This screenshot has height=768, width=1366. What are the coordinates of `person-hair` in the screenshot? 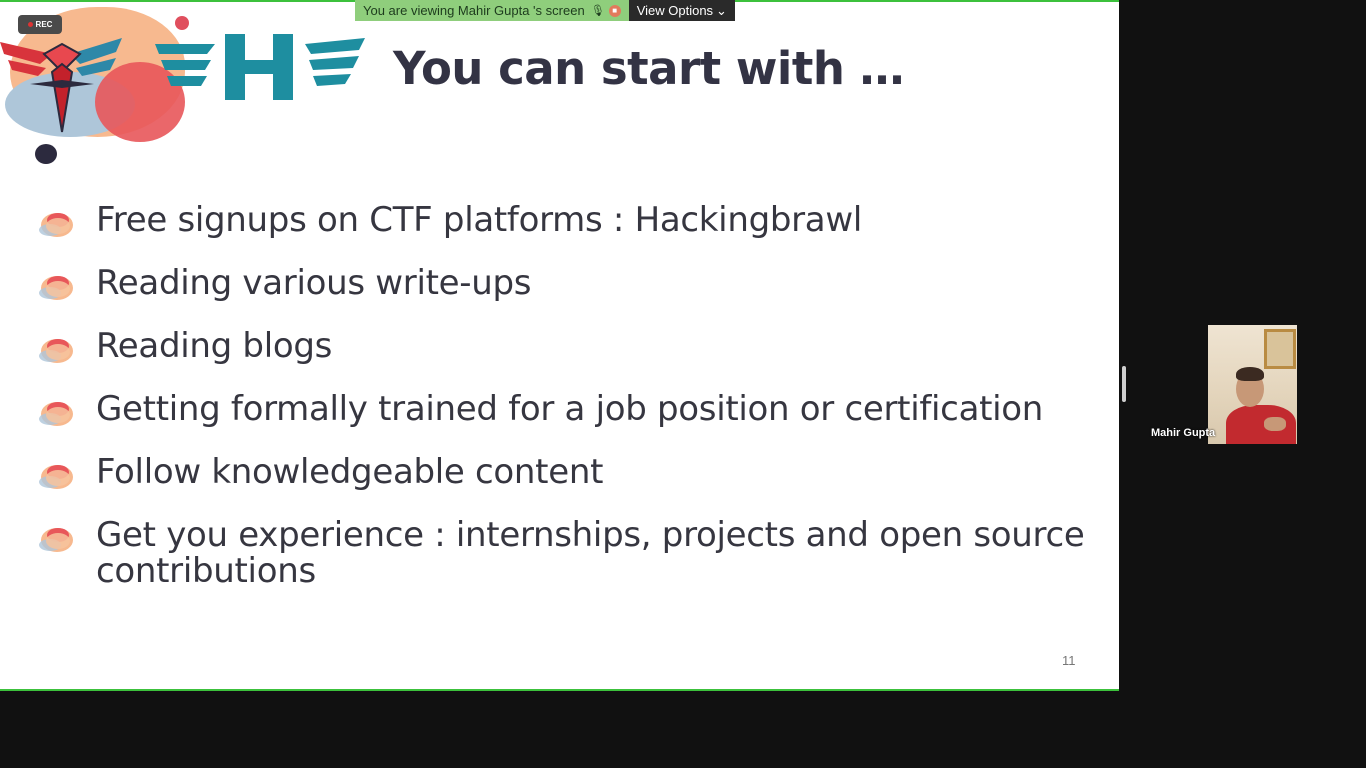 It's located at (1250, 374).